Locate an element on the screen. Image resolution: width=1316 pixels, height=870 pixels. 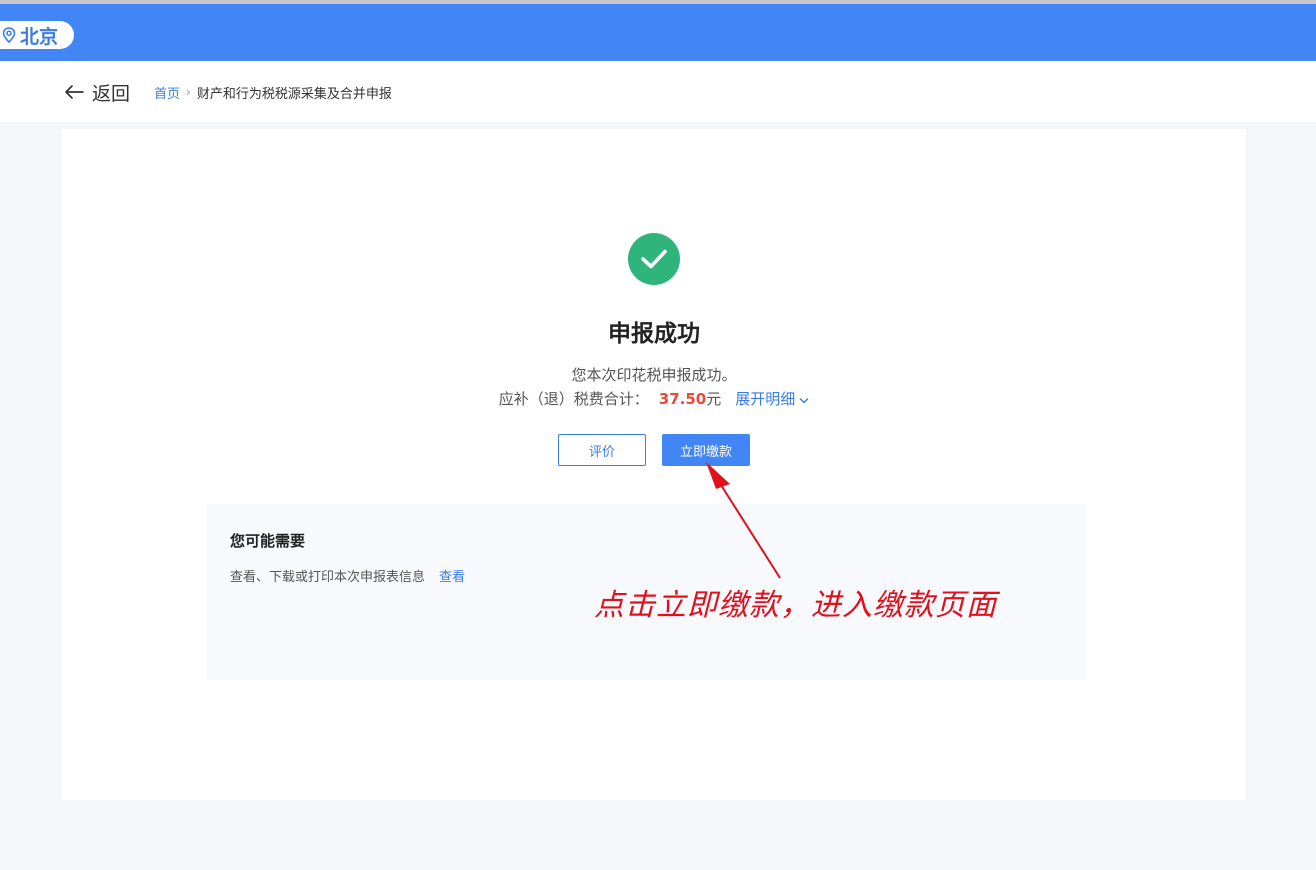
city-name: 北京 is located at coordinates (39, 36).